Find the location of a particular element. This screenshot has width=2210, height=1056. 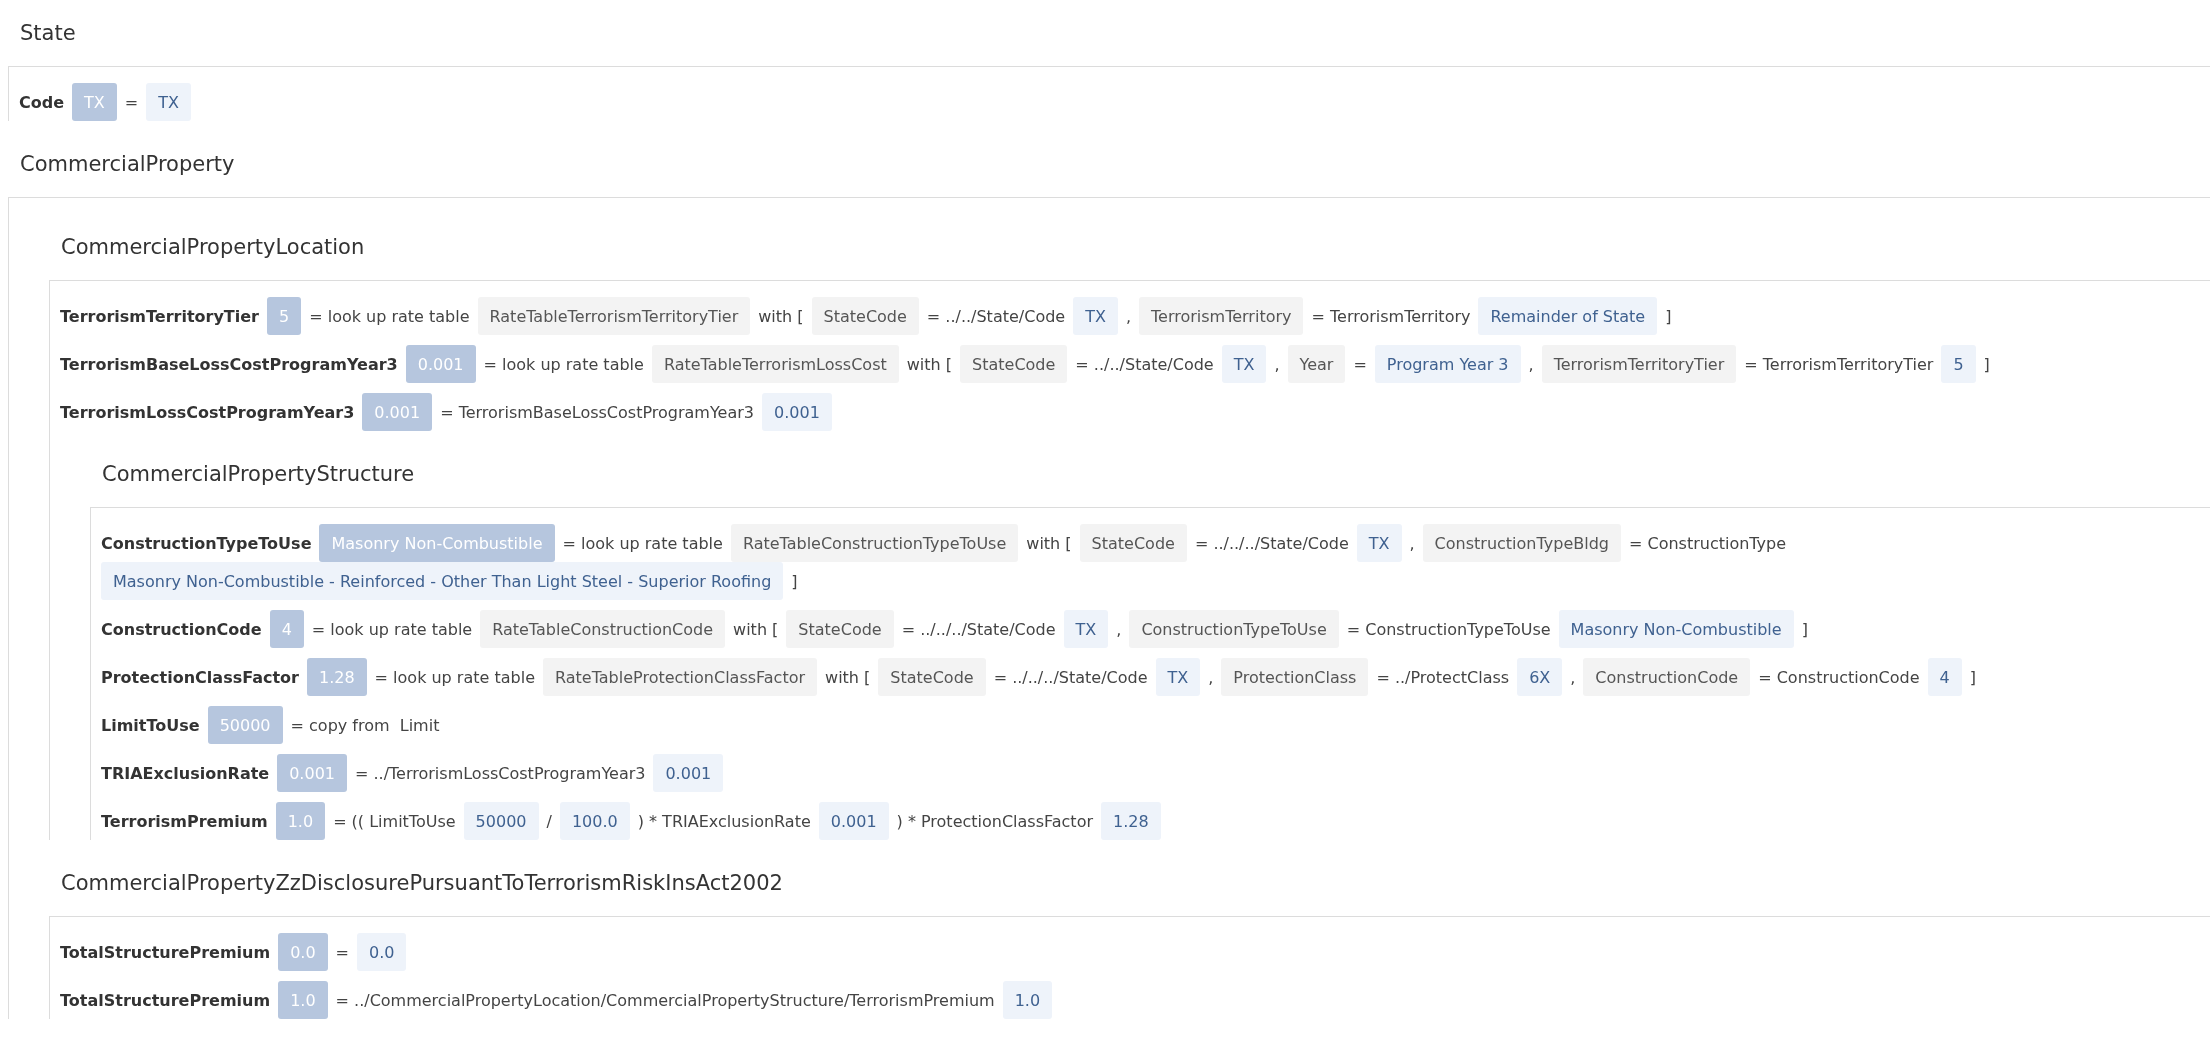

value-chip: Masonry Non-Combustible - Reinforced - Other Than Light Steel - Superior Roofing is located at coordinates (442, 581).